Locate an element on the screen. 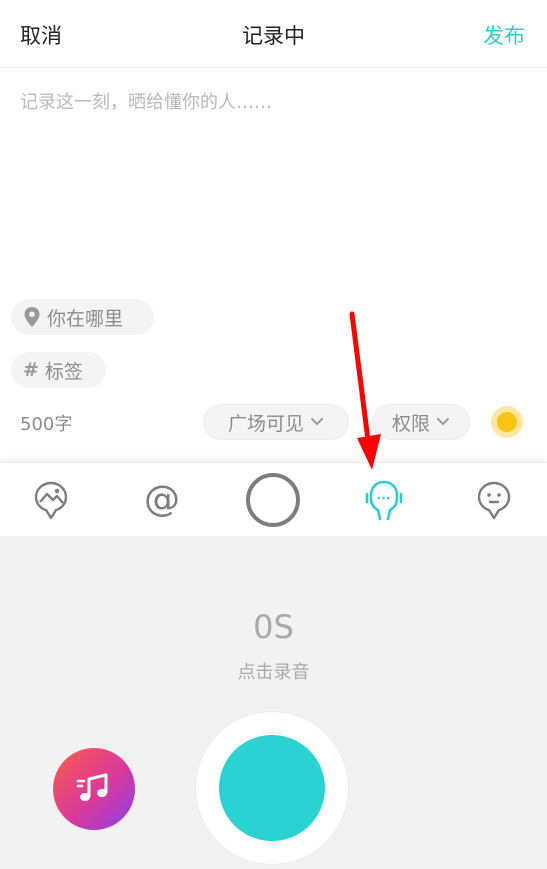 The height and width of the screenshot is (869, 547). location-chip: 你在哪里 is located at coordinates (82, 317).